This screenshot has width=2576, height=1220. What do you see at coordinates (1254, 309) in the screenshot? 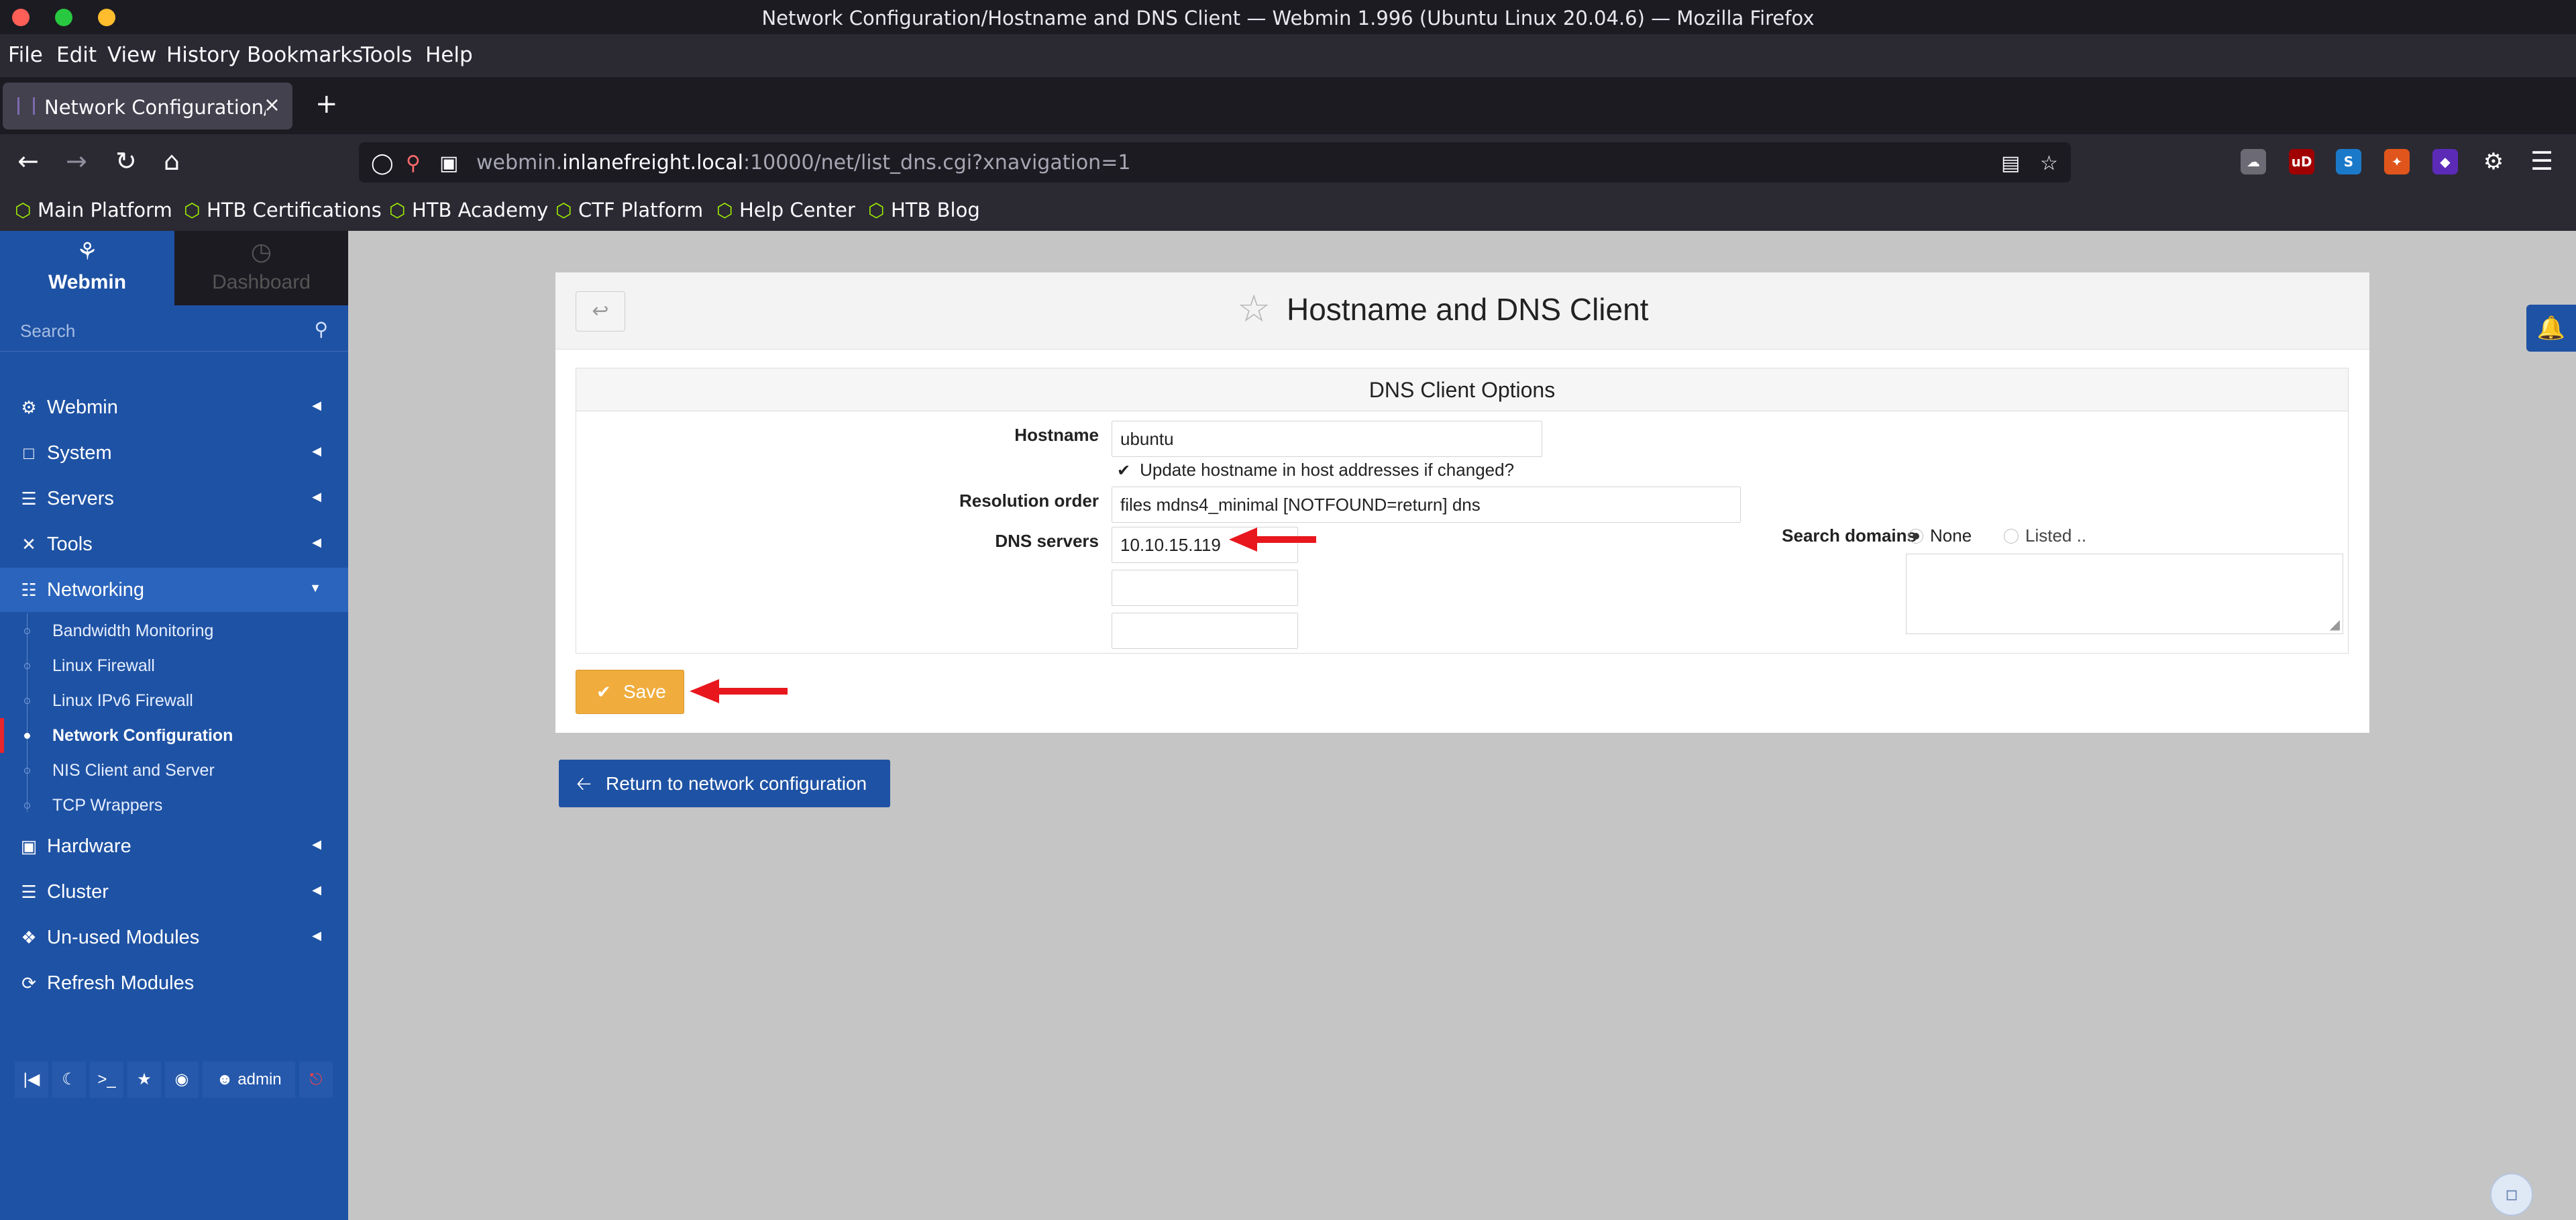
I see `favorite-star-icon: ☆` at bounding box center [1254, 309].